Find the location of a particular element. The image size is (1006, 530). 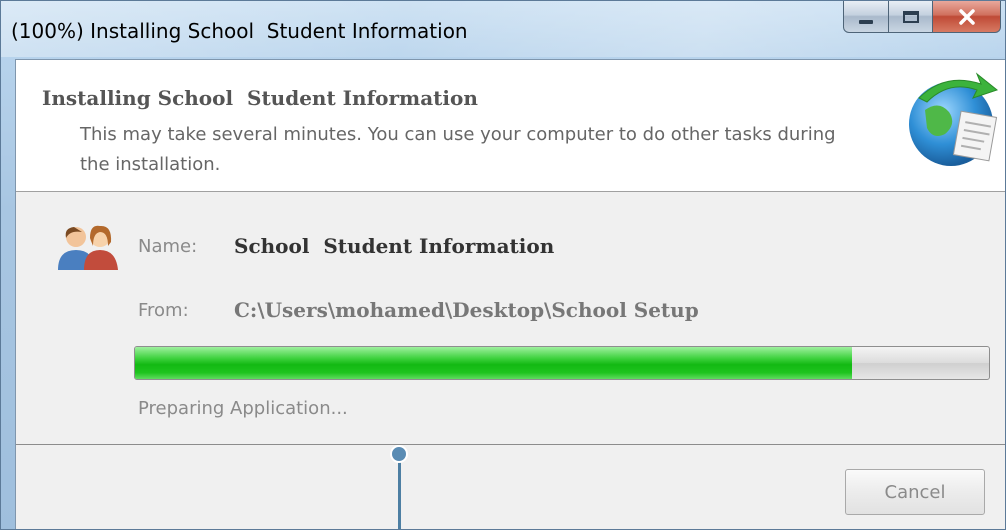

install-progress-bar is located at coordinates (562, 363).